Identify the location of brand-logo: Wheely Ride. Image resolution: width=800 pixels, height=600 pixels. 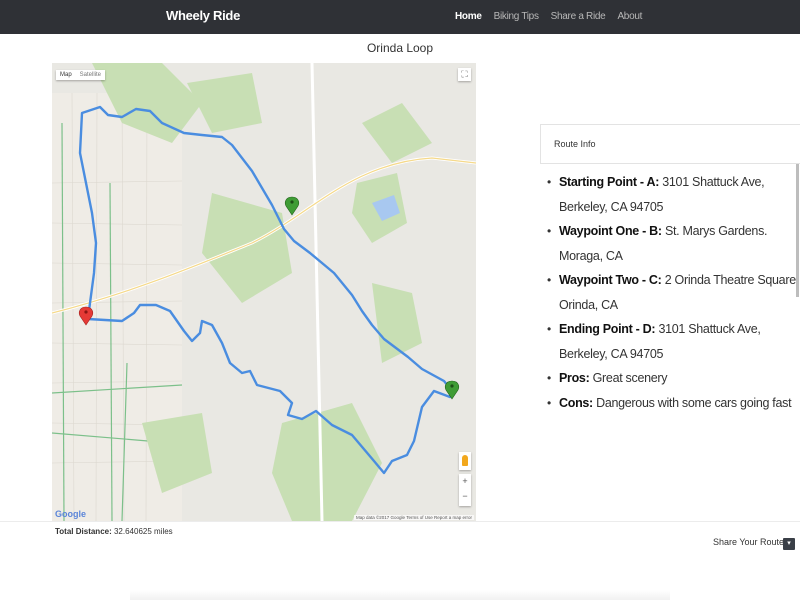
(203, 15).